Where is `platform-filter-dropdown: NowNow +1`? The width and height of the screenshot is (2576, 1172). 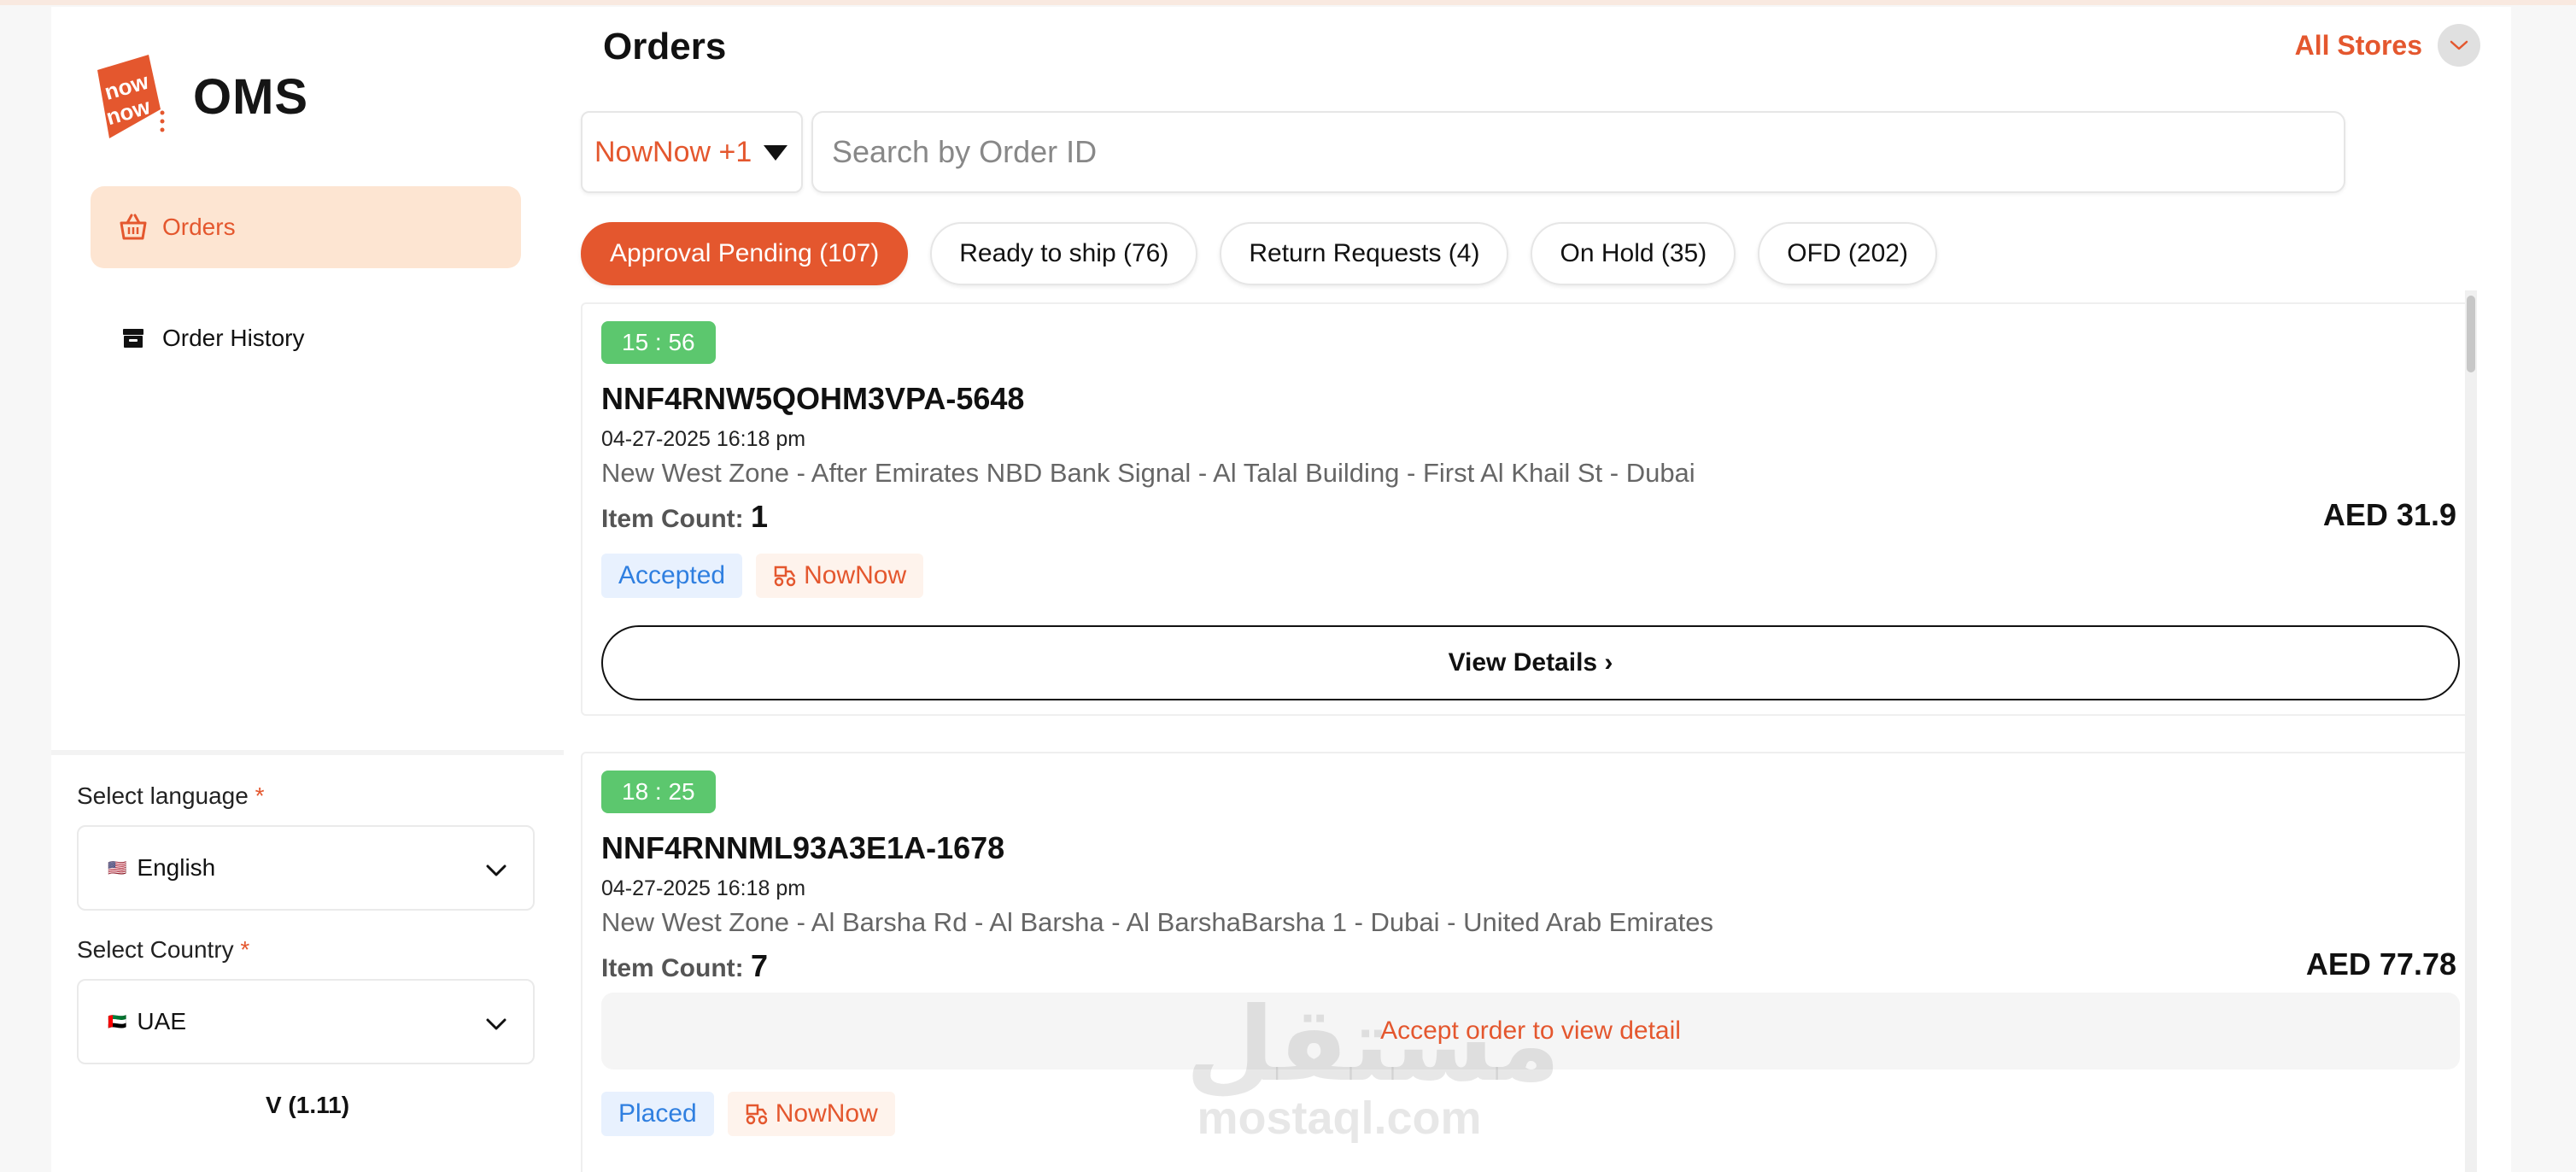
platform-filter-dropdown: NowNow +1 is located at coordinates (692, 152).